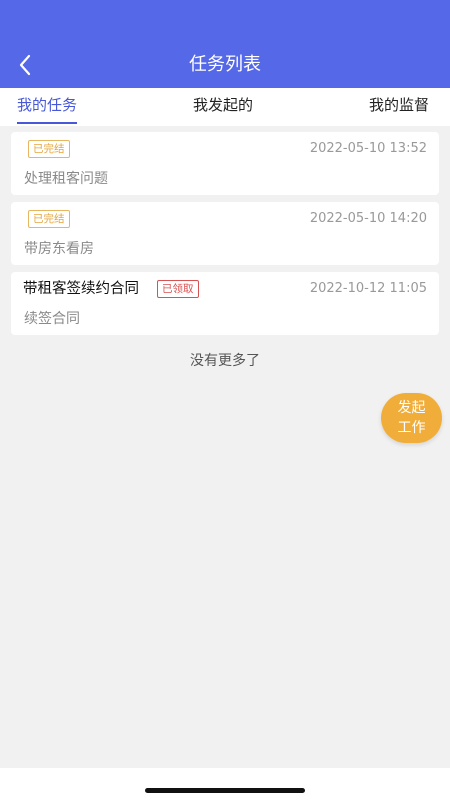  Describe the element at coordinates (411, 418) in the screenshot. I see `start-work-button: 发起 工作` at that location.